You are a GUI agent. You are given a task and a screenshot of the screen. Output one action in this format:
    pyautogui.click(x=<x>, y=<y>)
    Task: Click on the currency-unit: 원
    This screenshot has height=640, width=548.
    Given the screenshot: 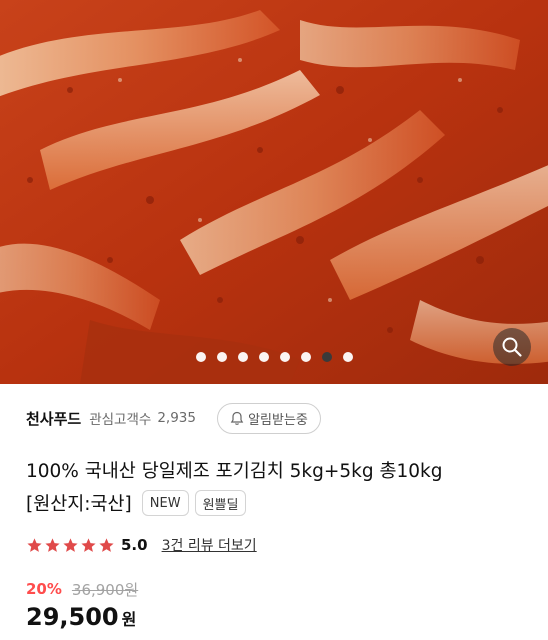 What is the action you would take?
    pyautogui.click(x=129, y=619)
    